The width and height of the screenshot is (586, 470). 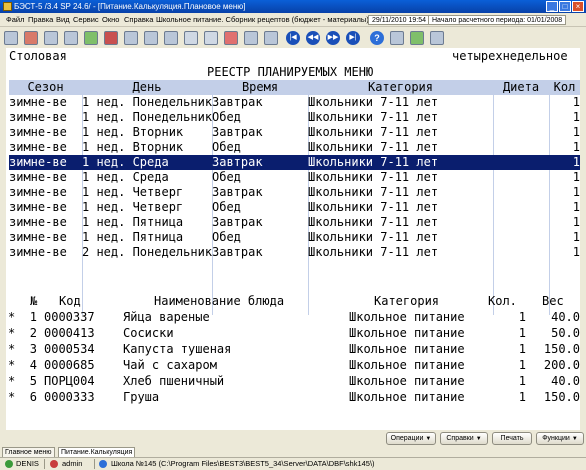 What do you see at coordinates (293, 333) in the screenshot?
I see `dish-row: * 2 0000413 Сосиски Школьное питание 1 50.0` at bounding box center [293, 333].